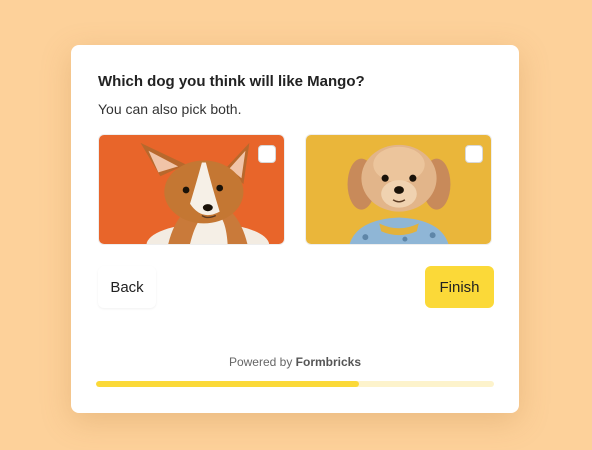 This screenshot has height=450, width=592. I want to click on formbricks-brand-link: Formbricks, so click(328, 362).